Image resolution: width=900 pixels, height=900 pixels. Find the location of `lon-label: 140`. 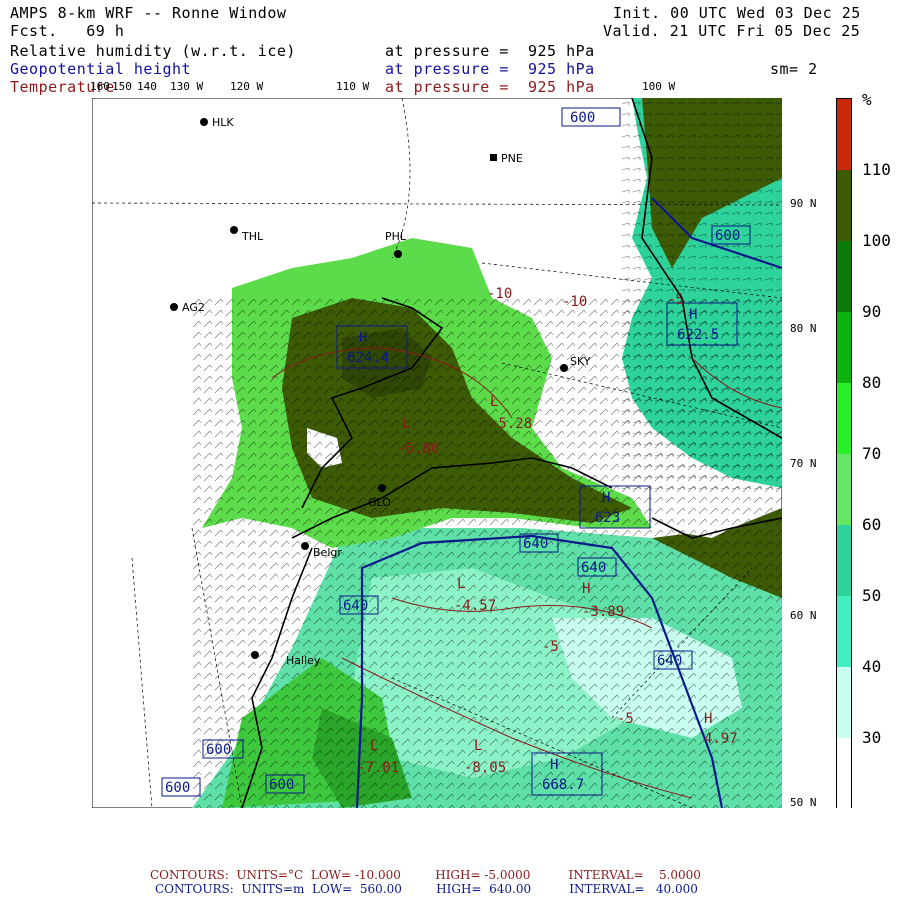

lon-label: 140 is located at coordinates (147, 86).